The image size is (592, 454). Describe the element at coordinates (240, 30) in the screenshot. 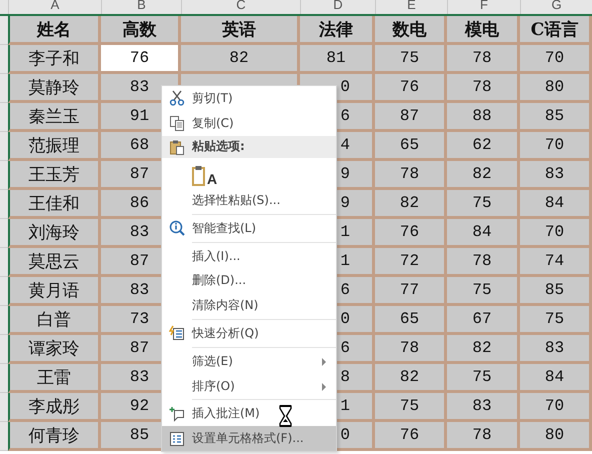

I see `column-header: 英语` at that location.